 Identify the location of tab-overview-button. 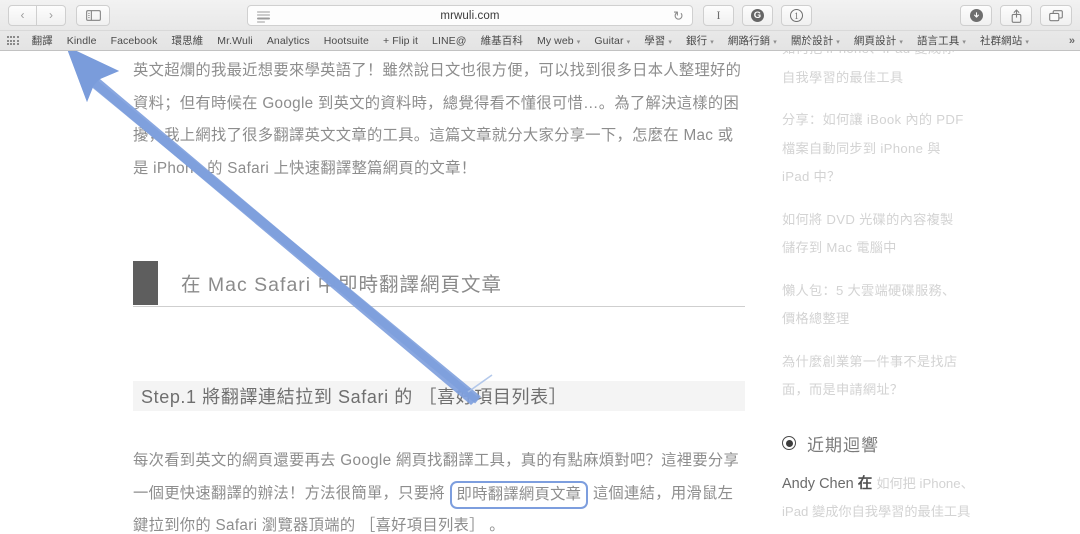
(1056, 15).